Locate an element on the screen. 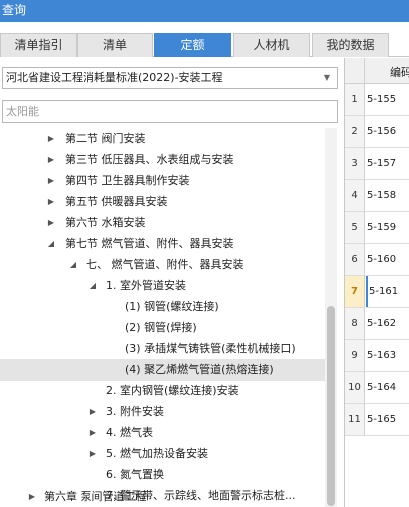 Image resolution: width=409 pixels, height=507 pixels. table-row-current: 7 5-161 is located at coordinates (377, 292).